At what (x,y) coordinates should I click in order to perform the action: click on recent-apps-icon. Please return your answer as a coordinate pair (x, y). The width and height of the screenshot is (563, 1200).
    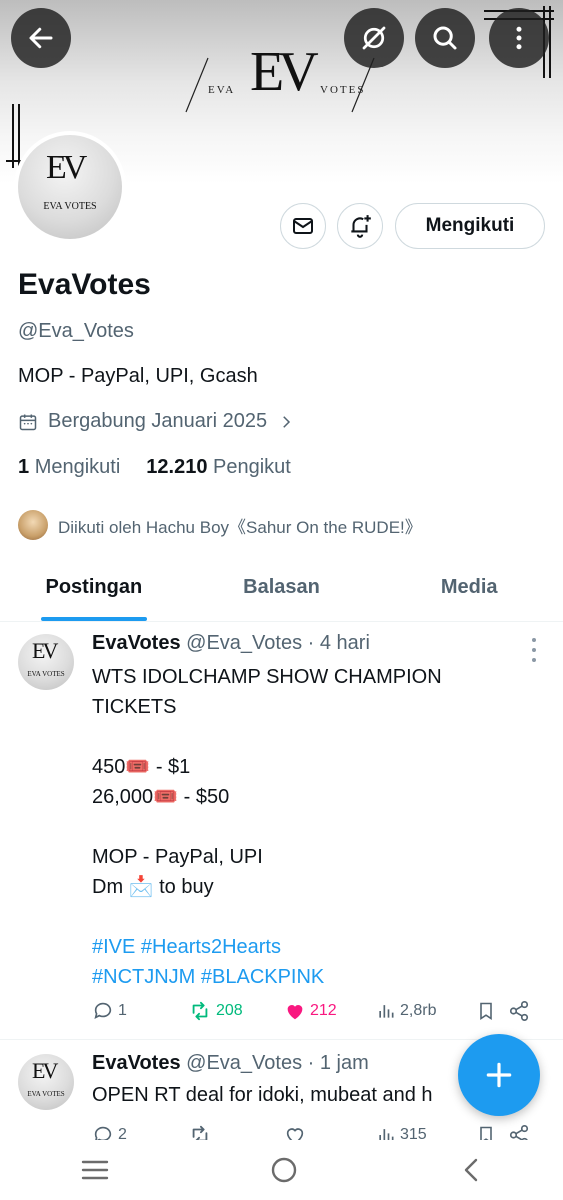
    Looking at the image, I should click on (95, 1170).